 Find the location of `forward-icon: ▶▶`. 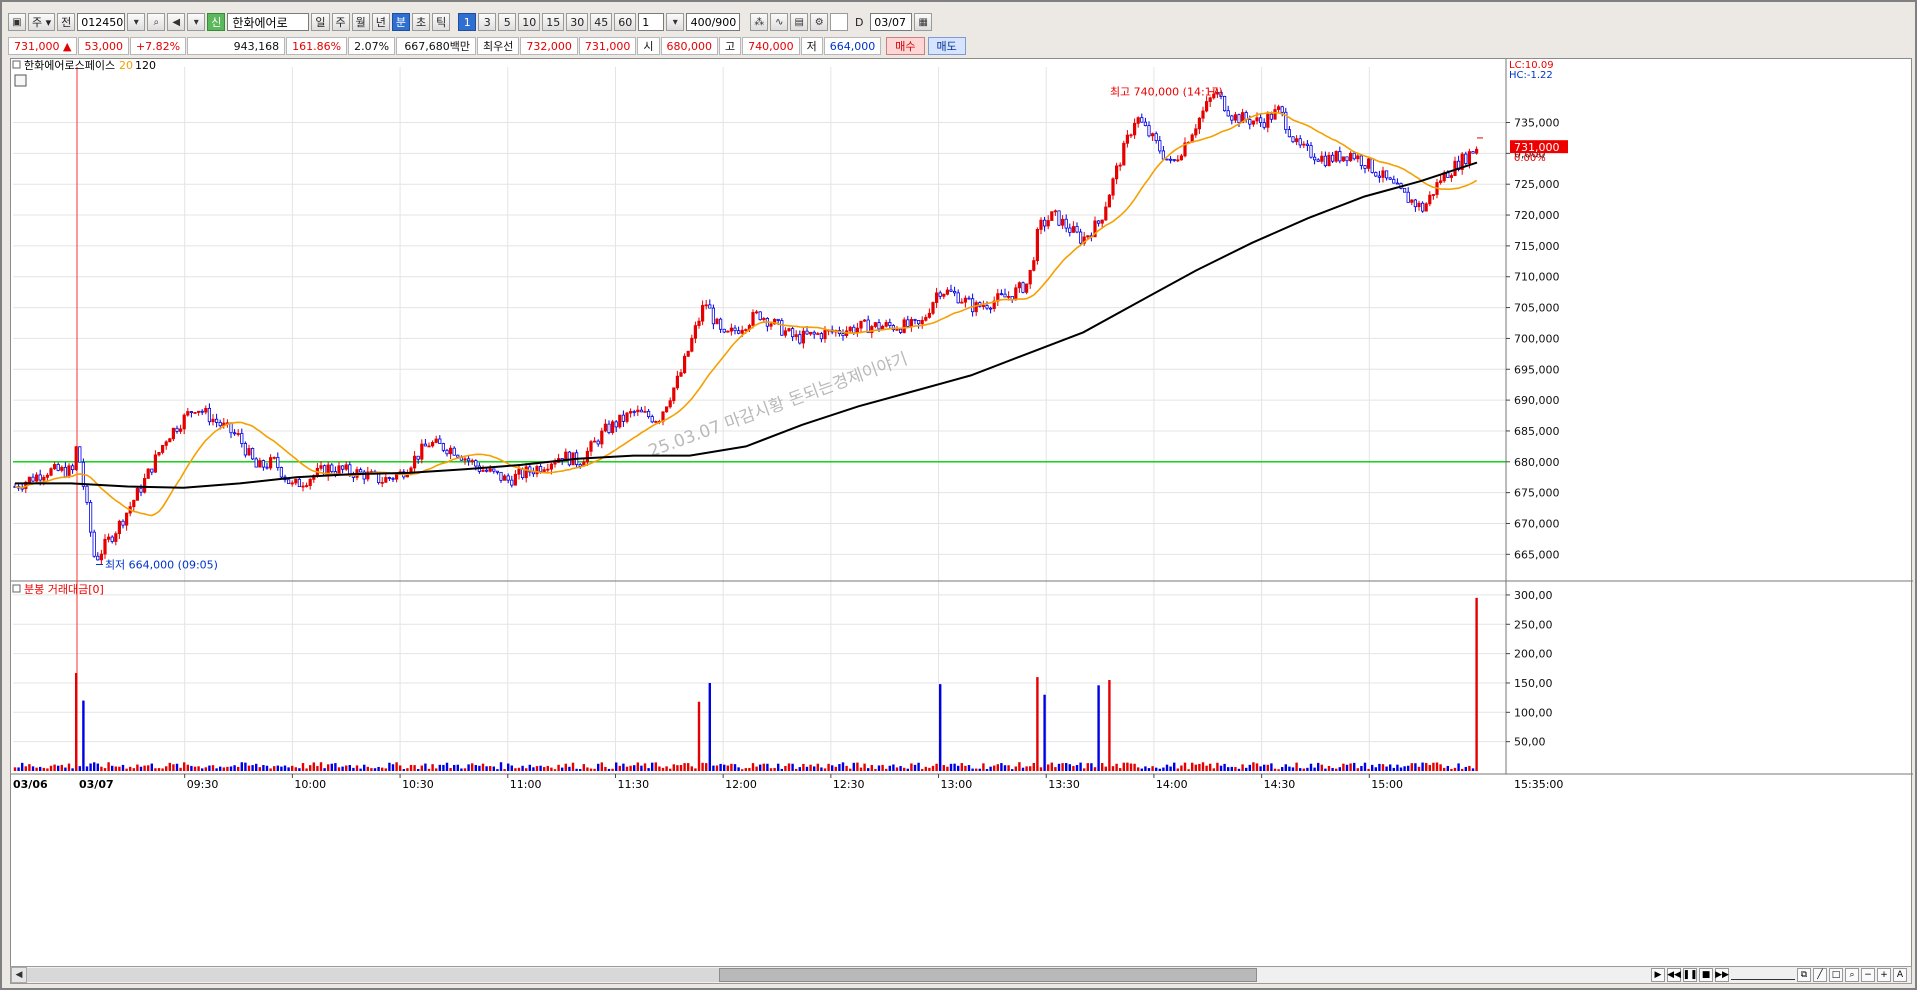

forward-icon: ▶▶ is located at coordinates (1722, 975).